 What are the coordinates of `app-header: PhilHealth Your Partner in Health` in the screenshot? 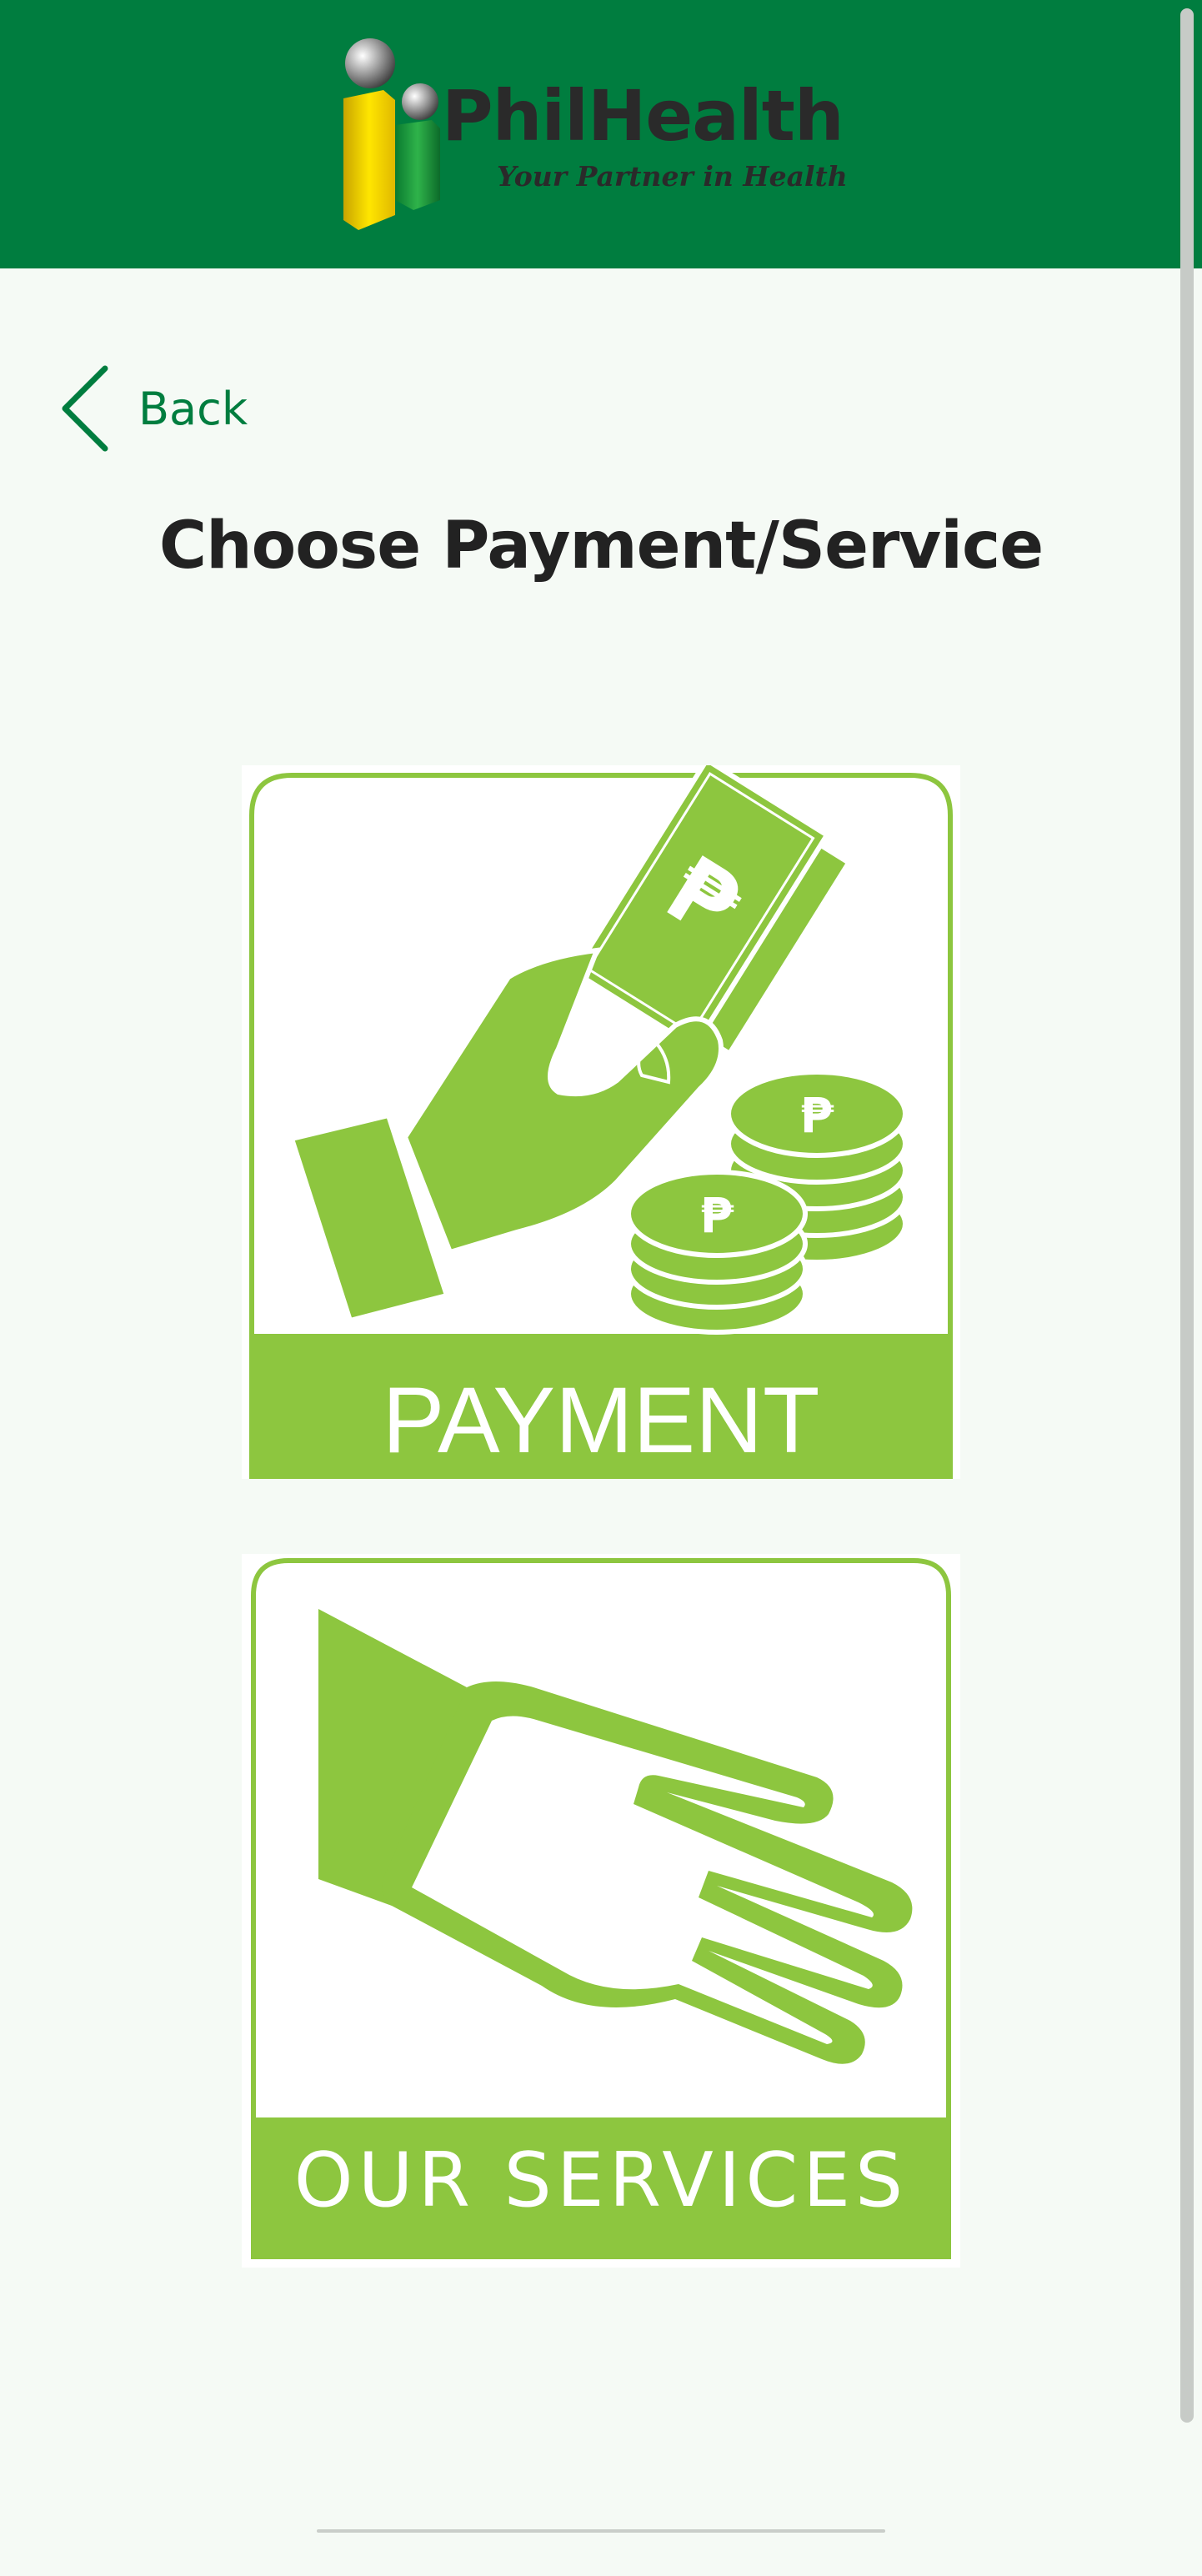 It's located at (601, 134).